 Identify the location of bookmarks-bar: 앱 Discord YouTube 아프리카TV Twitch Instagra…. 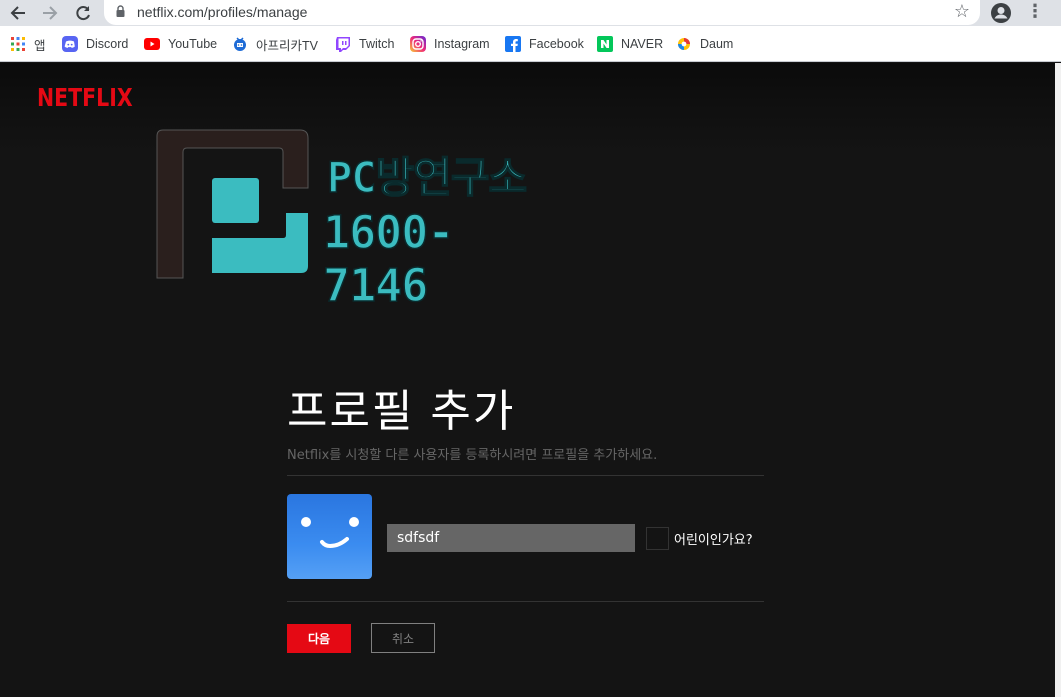
(530, 44).